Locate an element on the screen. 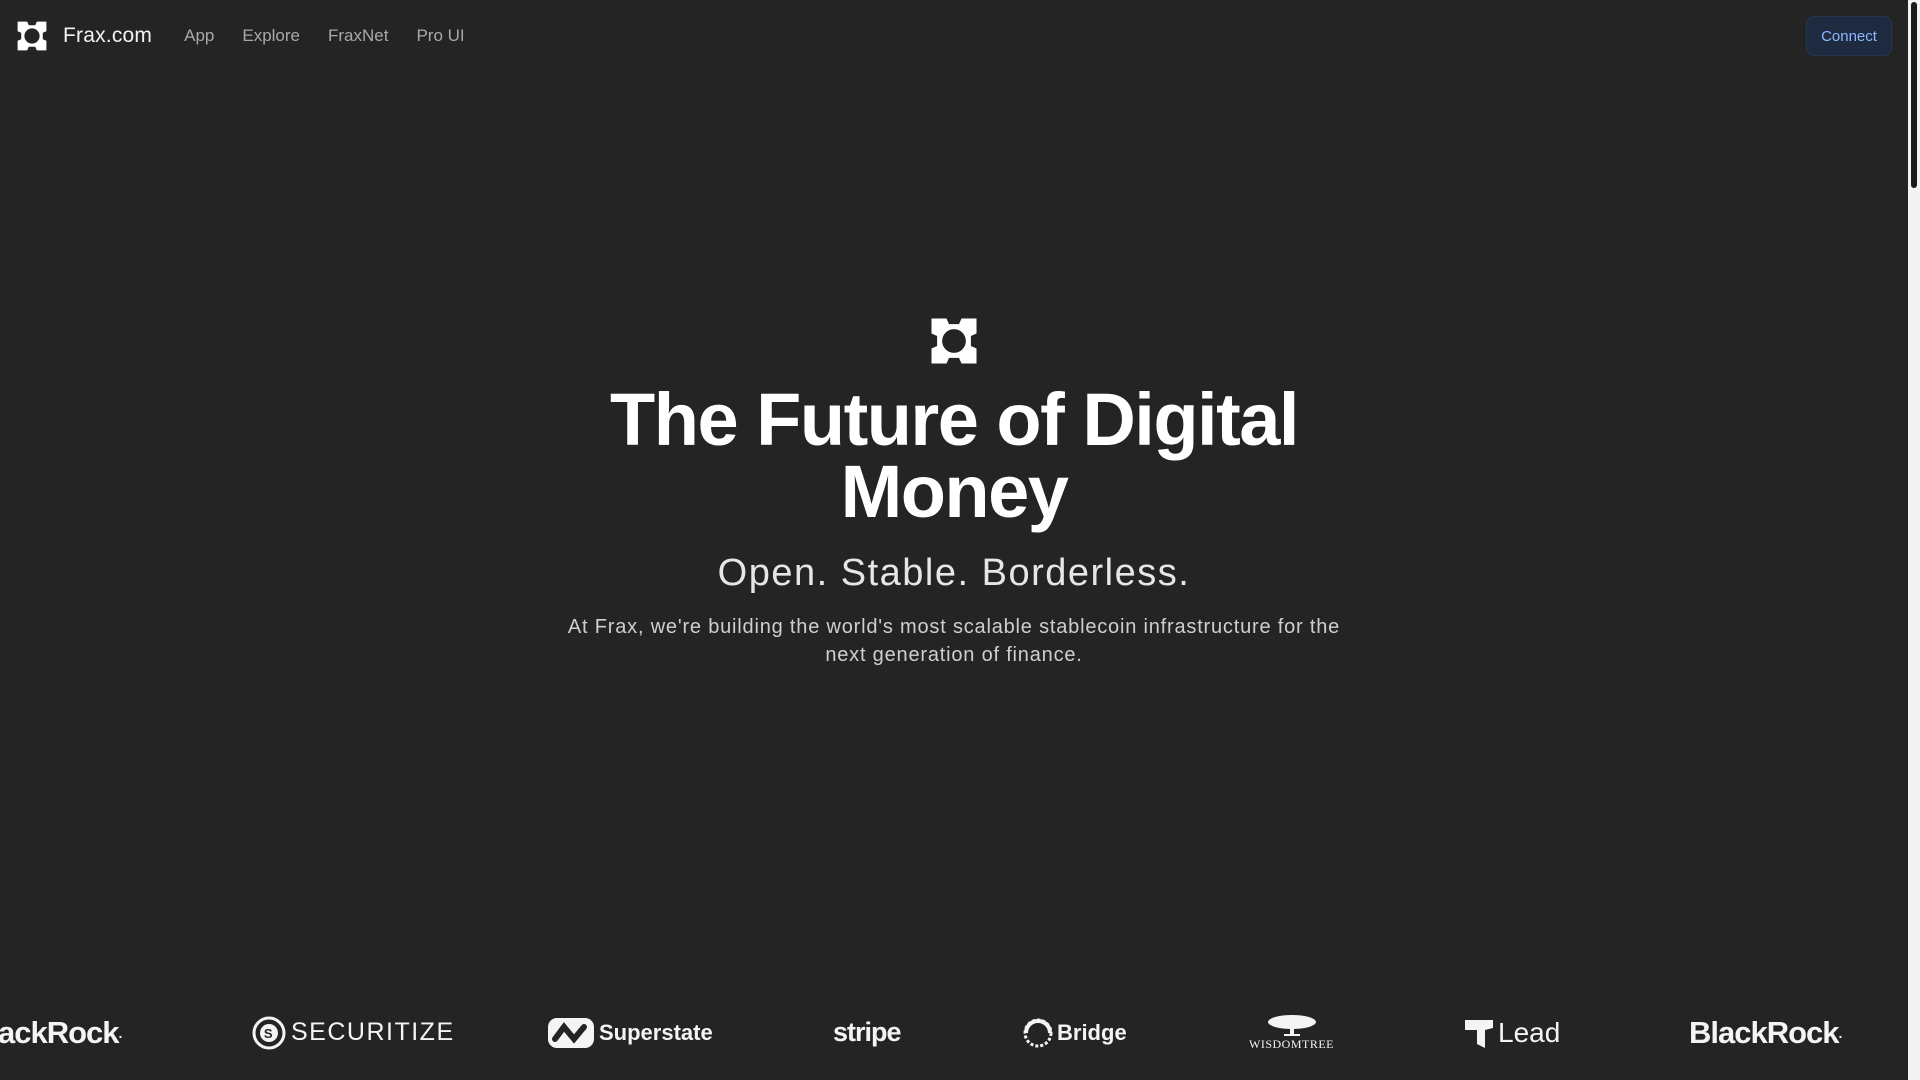  lead-icon is located at coordinates (1479, 1033).